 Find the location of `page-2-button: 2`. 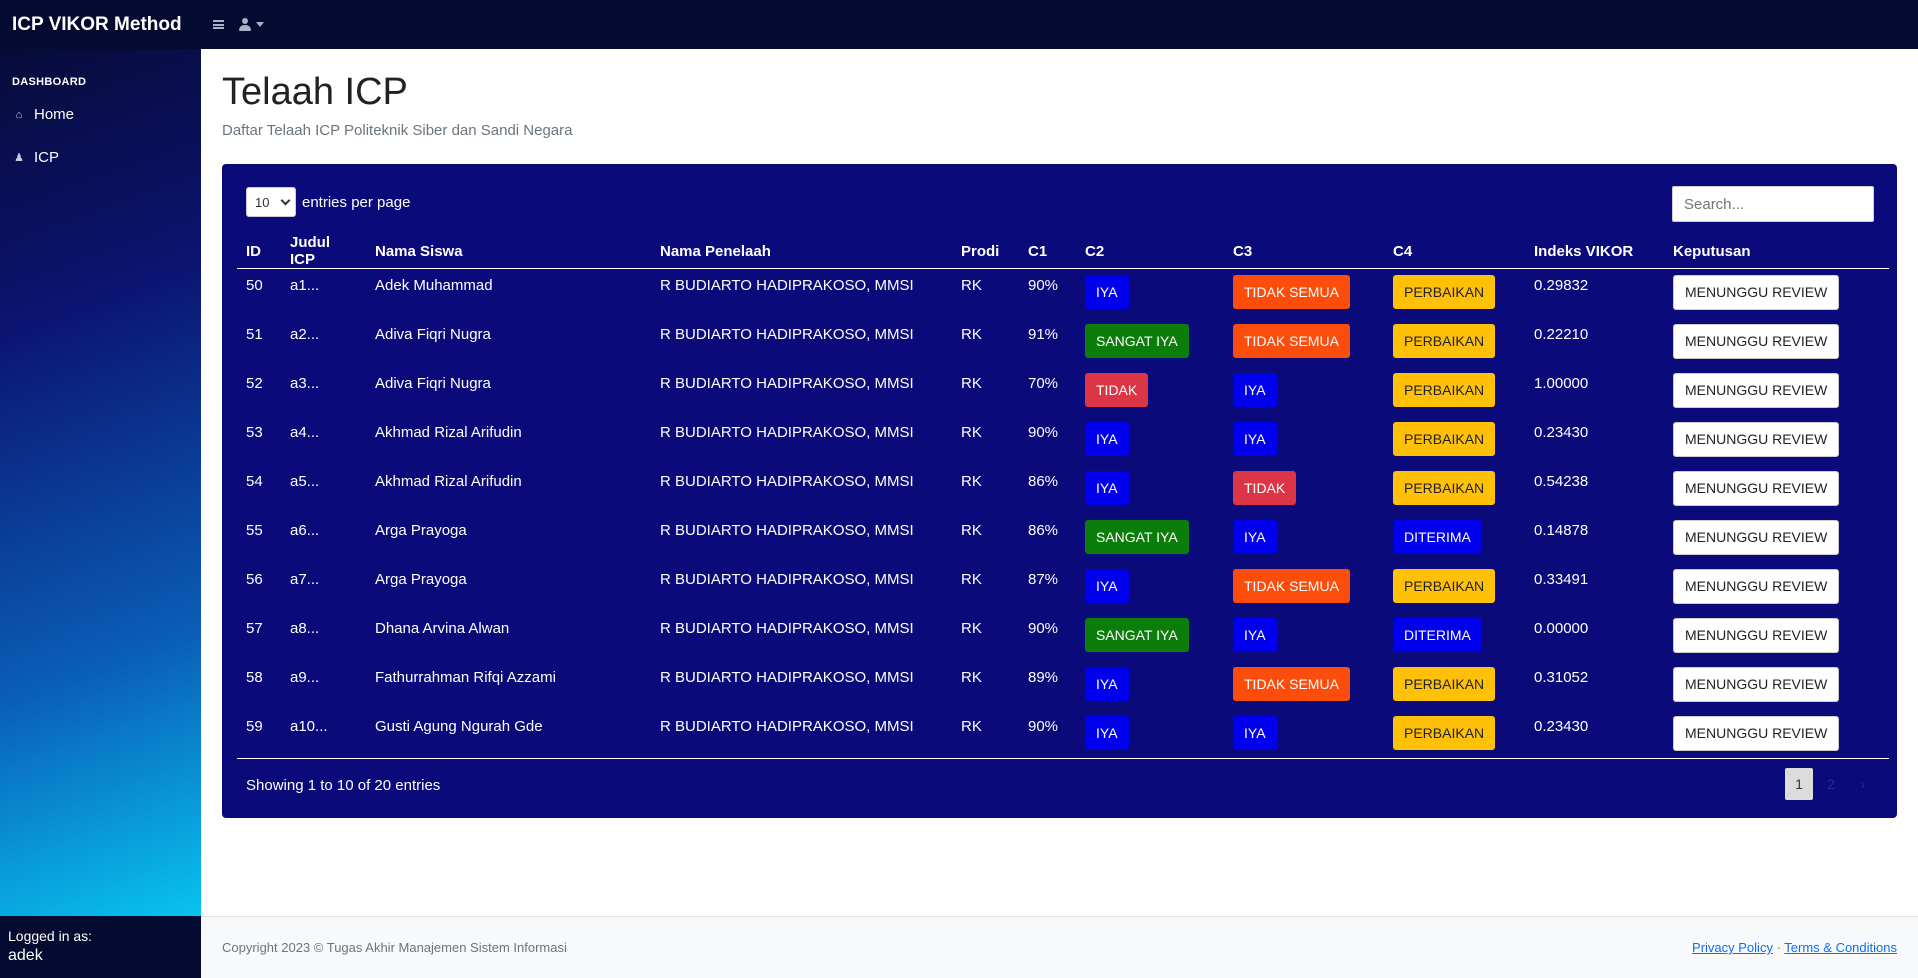

page-2-button: 2 is located at coordinates (1831, 784).